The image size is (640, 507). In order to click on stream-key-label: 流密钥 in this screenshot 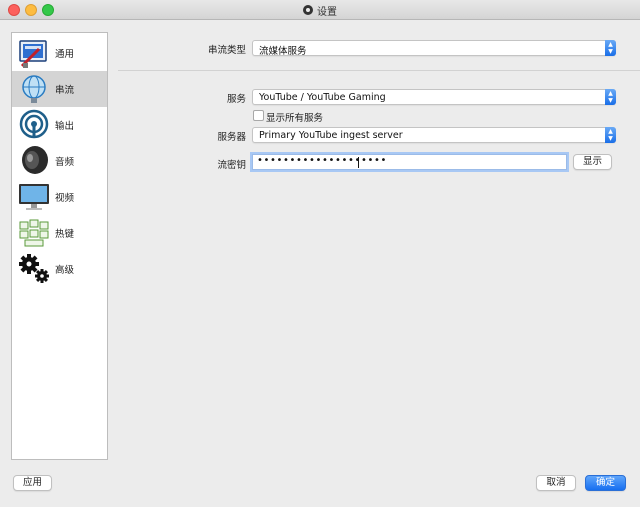, I will do `click(231, 165)`.